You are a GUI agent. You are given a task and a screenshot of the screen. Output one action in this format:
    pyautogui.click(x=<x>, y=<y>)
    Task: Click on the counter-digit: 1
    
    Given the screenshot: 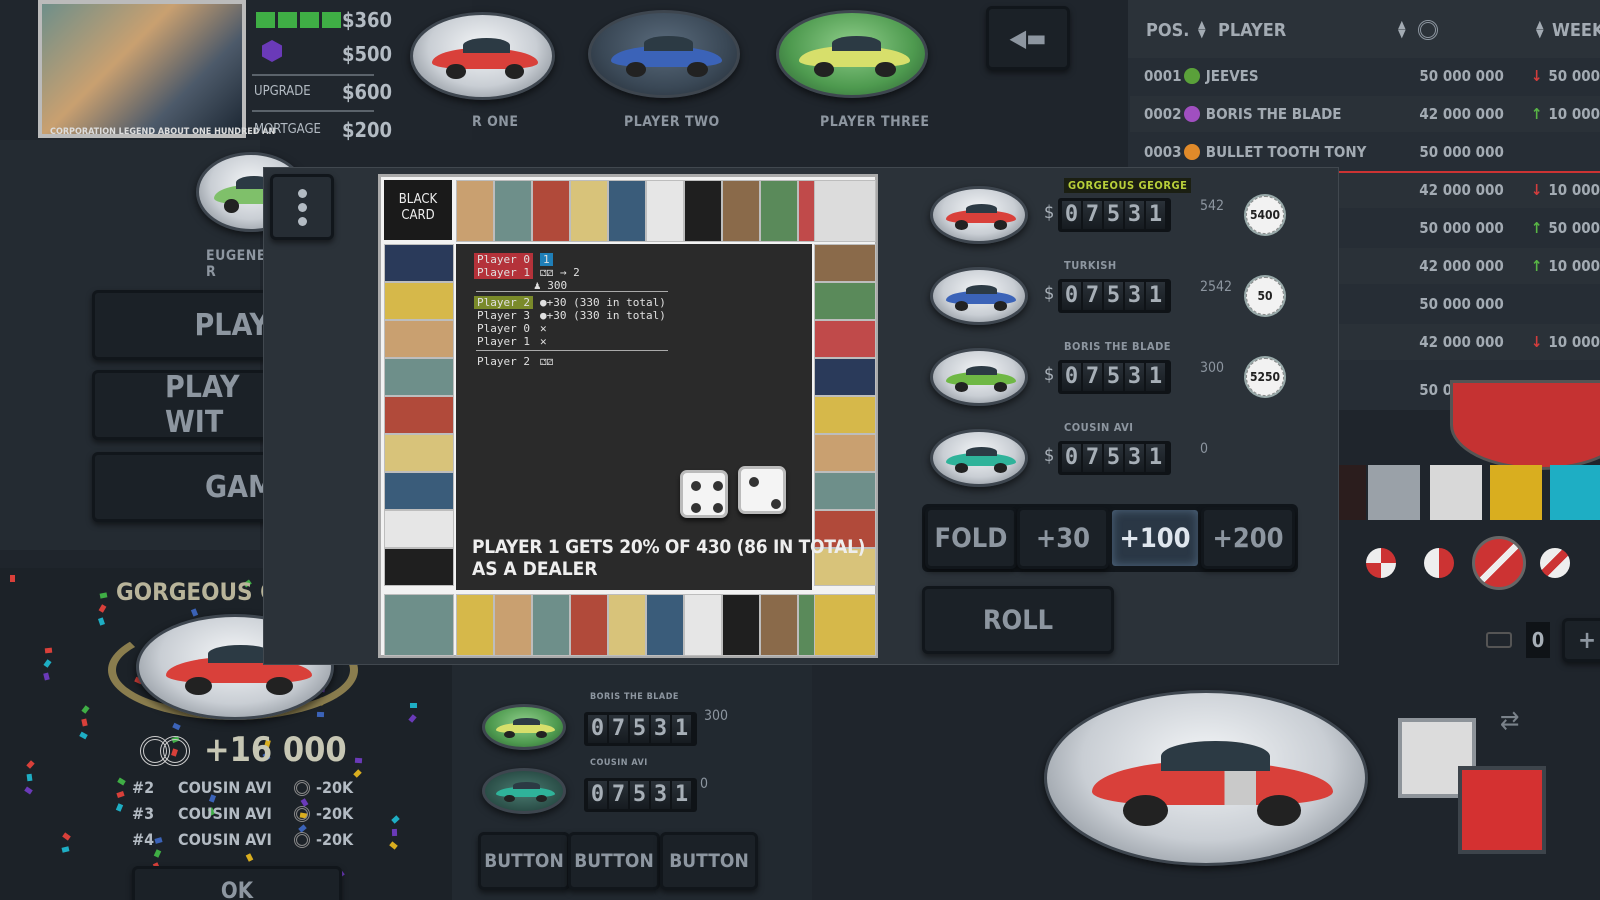 What is the action you would take?
    pyautogui.click(x=1155, y=377)
    